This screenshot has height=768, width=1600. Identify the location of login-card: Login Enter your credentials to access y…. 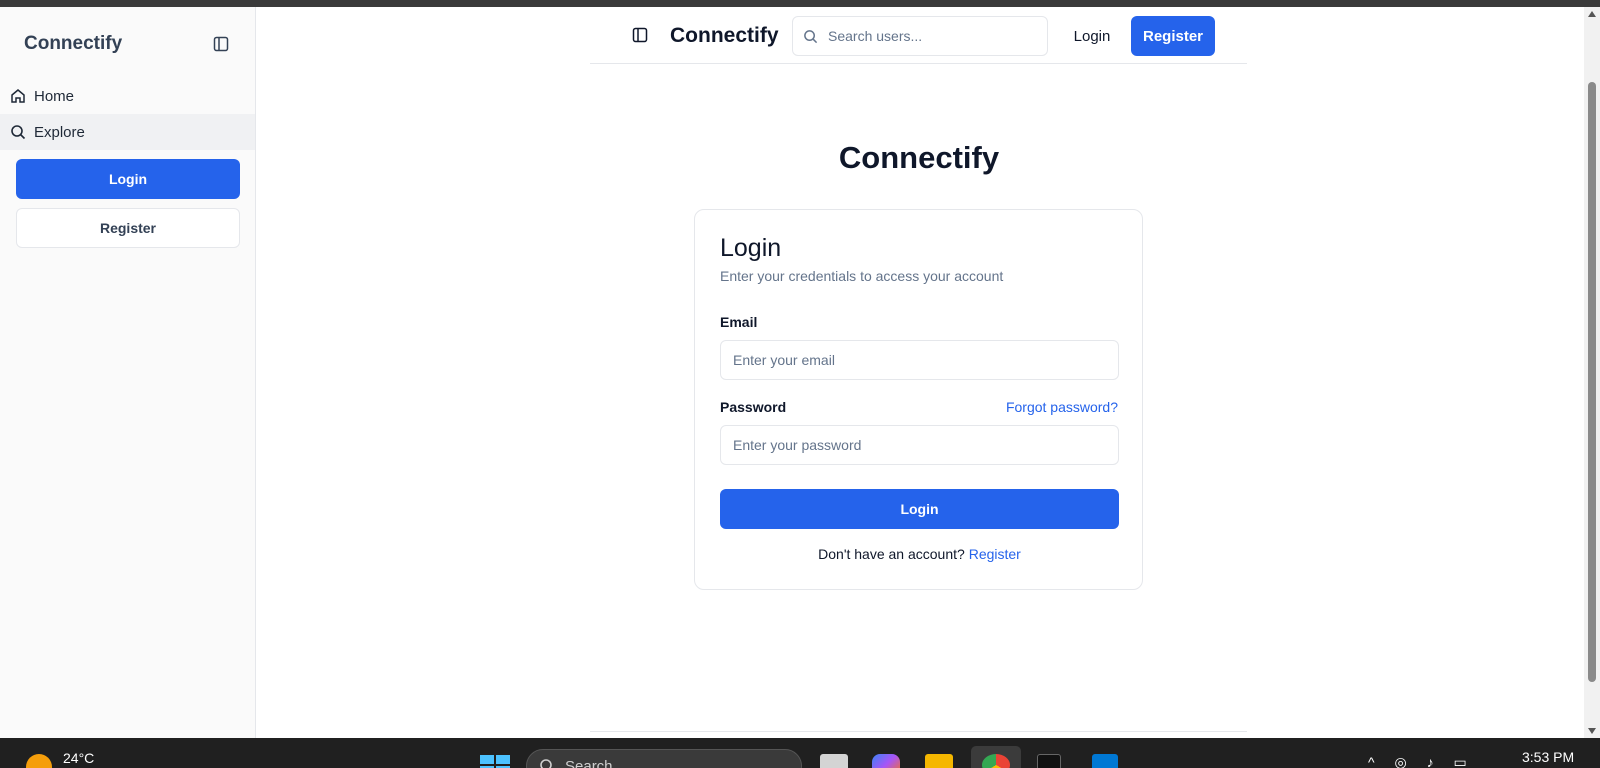
(918, 399).